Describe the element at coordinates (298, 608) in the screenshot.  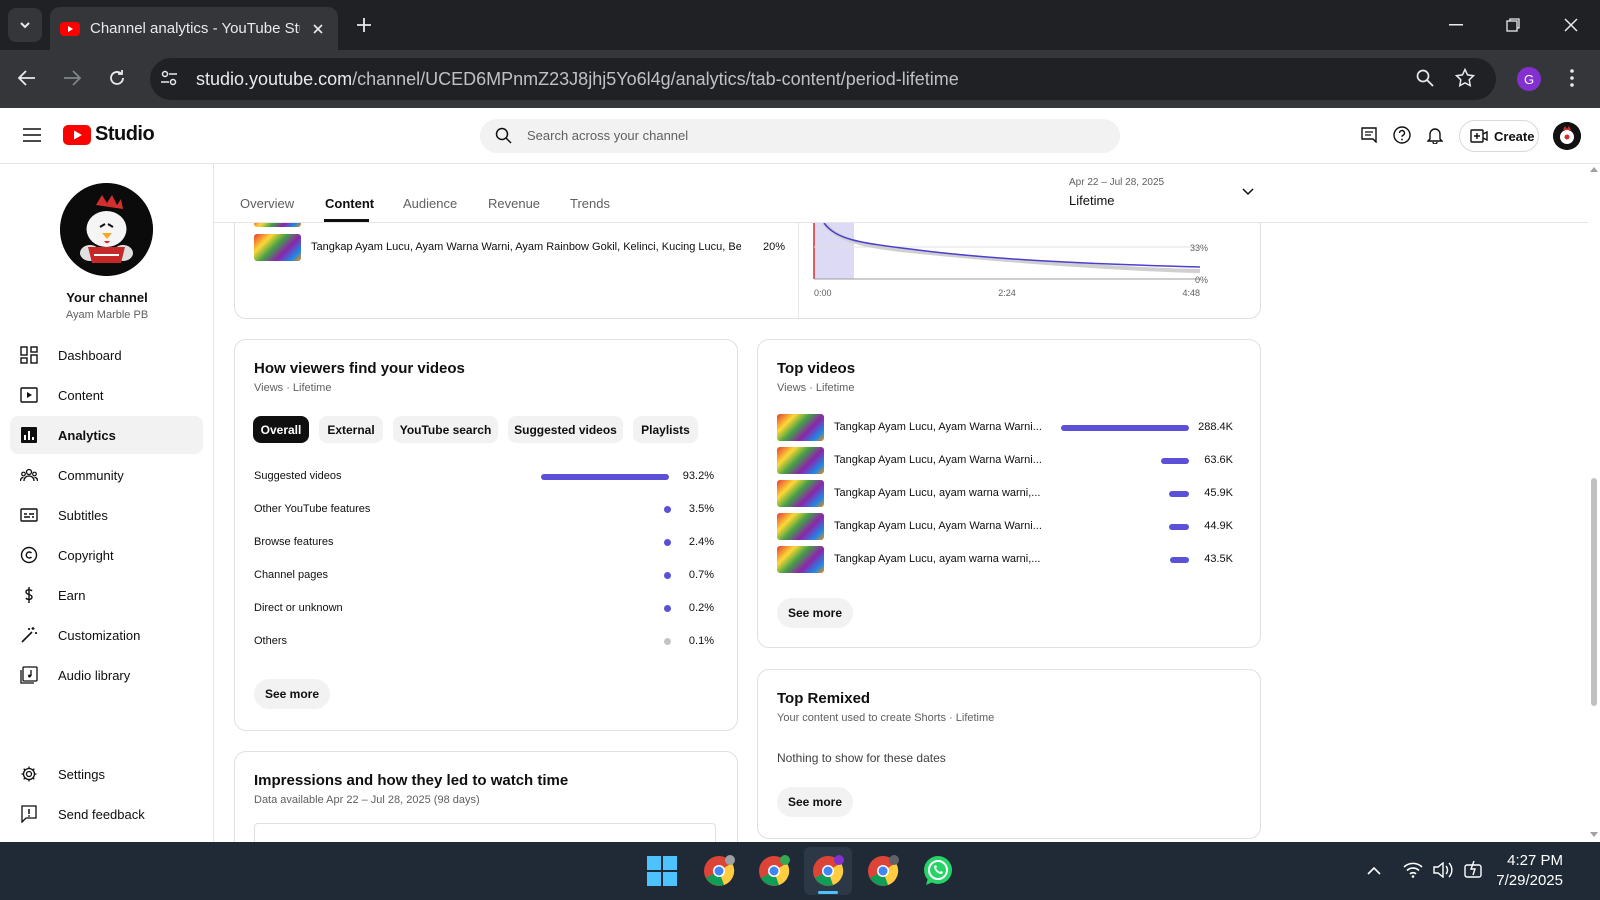
I see `traffic-source-label: Direct or unknown` at that location.